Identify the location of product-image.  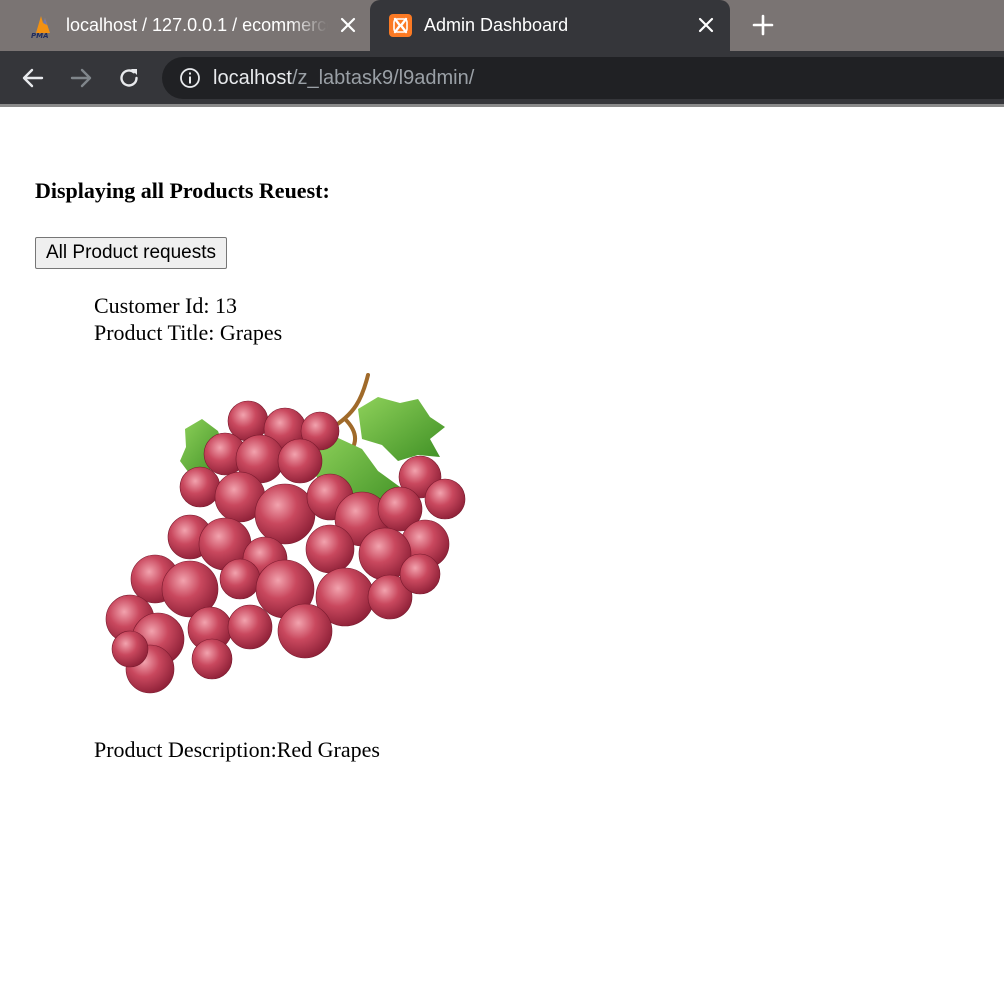
(285, 533).